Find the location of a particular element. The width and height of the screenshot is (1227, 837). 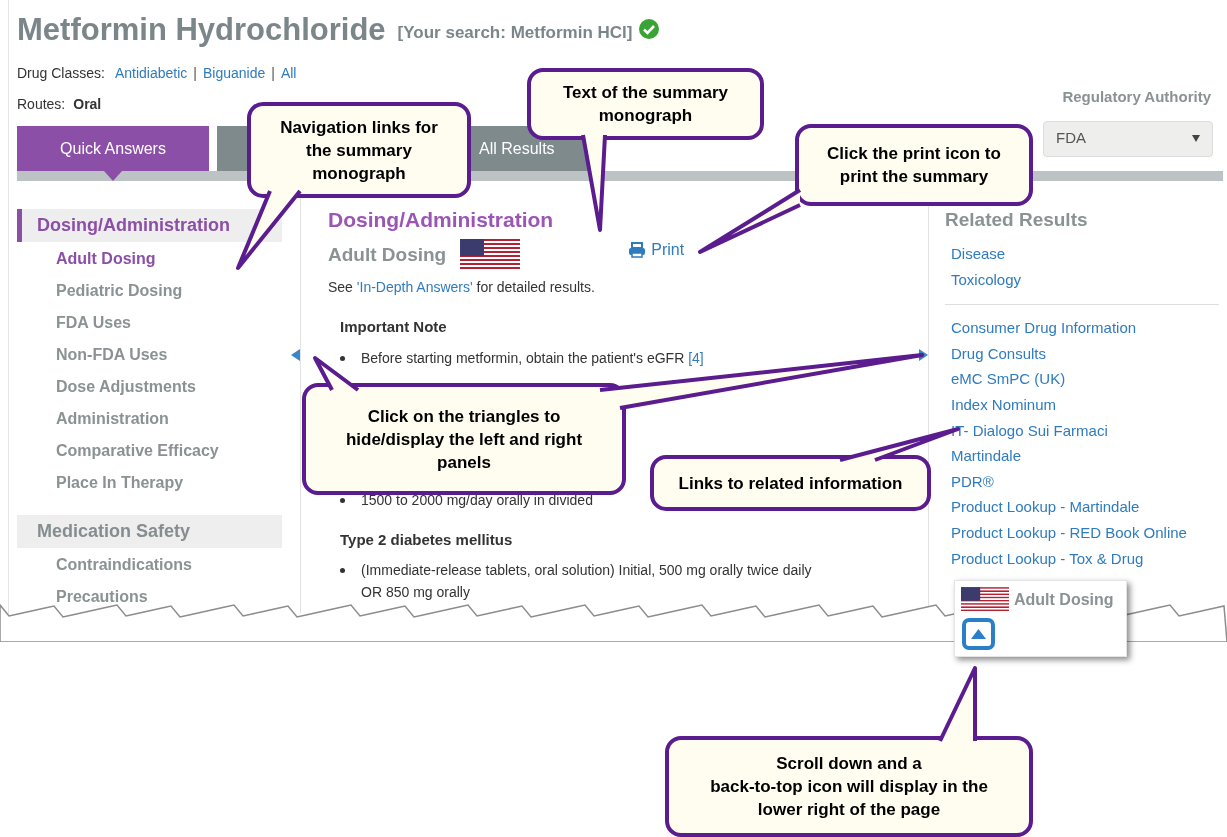

sidebar-item: Non-FDA Uses is located at coordinates (169, 355).